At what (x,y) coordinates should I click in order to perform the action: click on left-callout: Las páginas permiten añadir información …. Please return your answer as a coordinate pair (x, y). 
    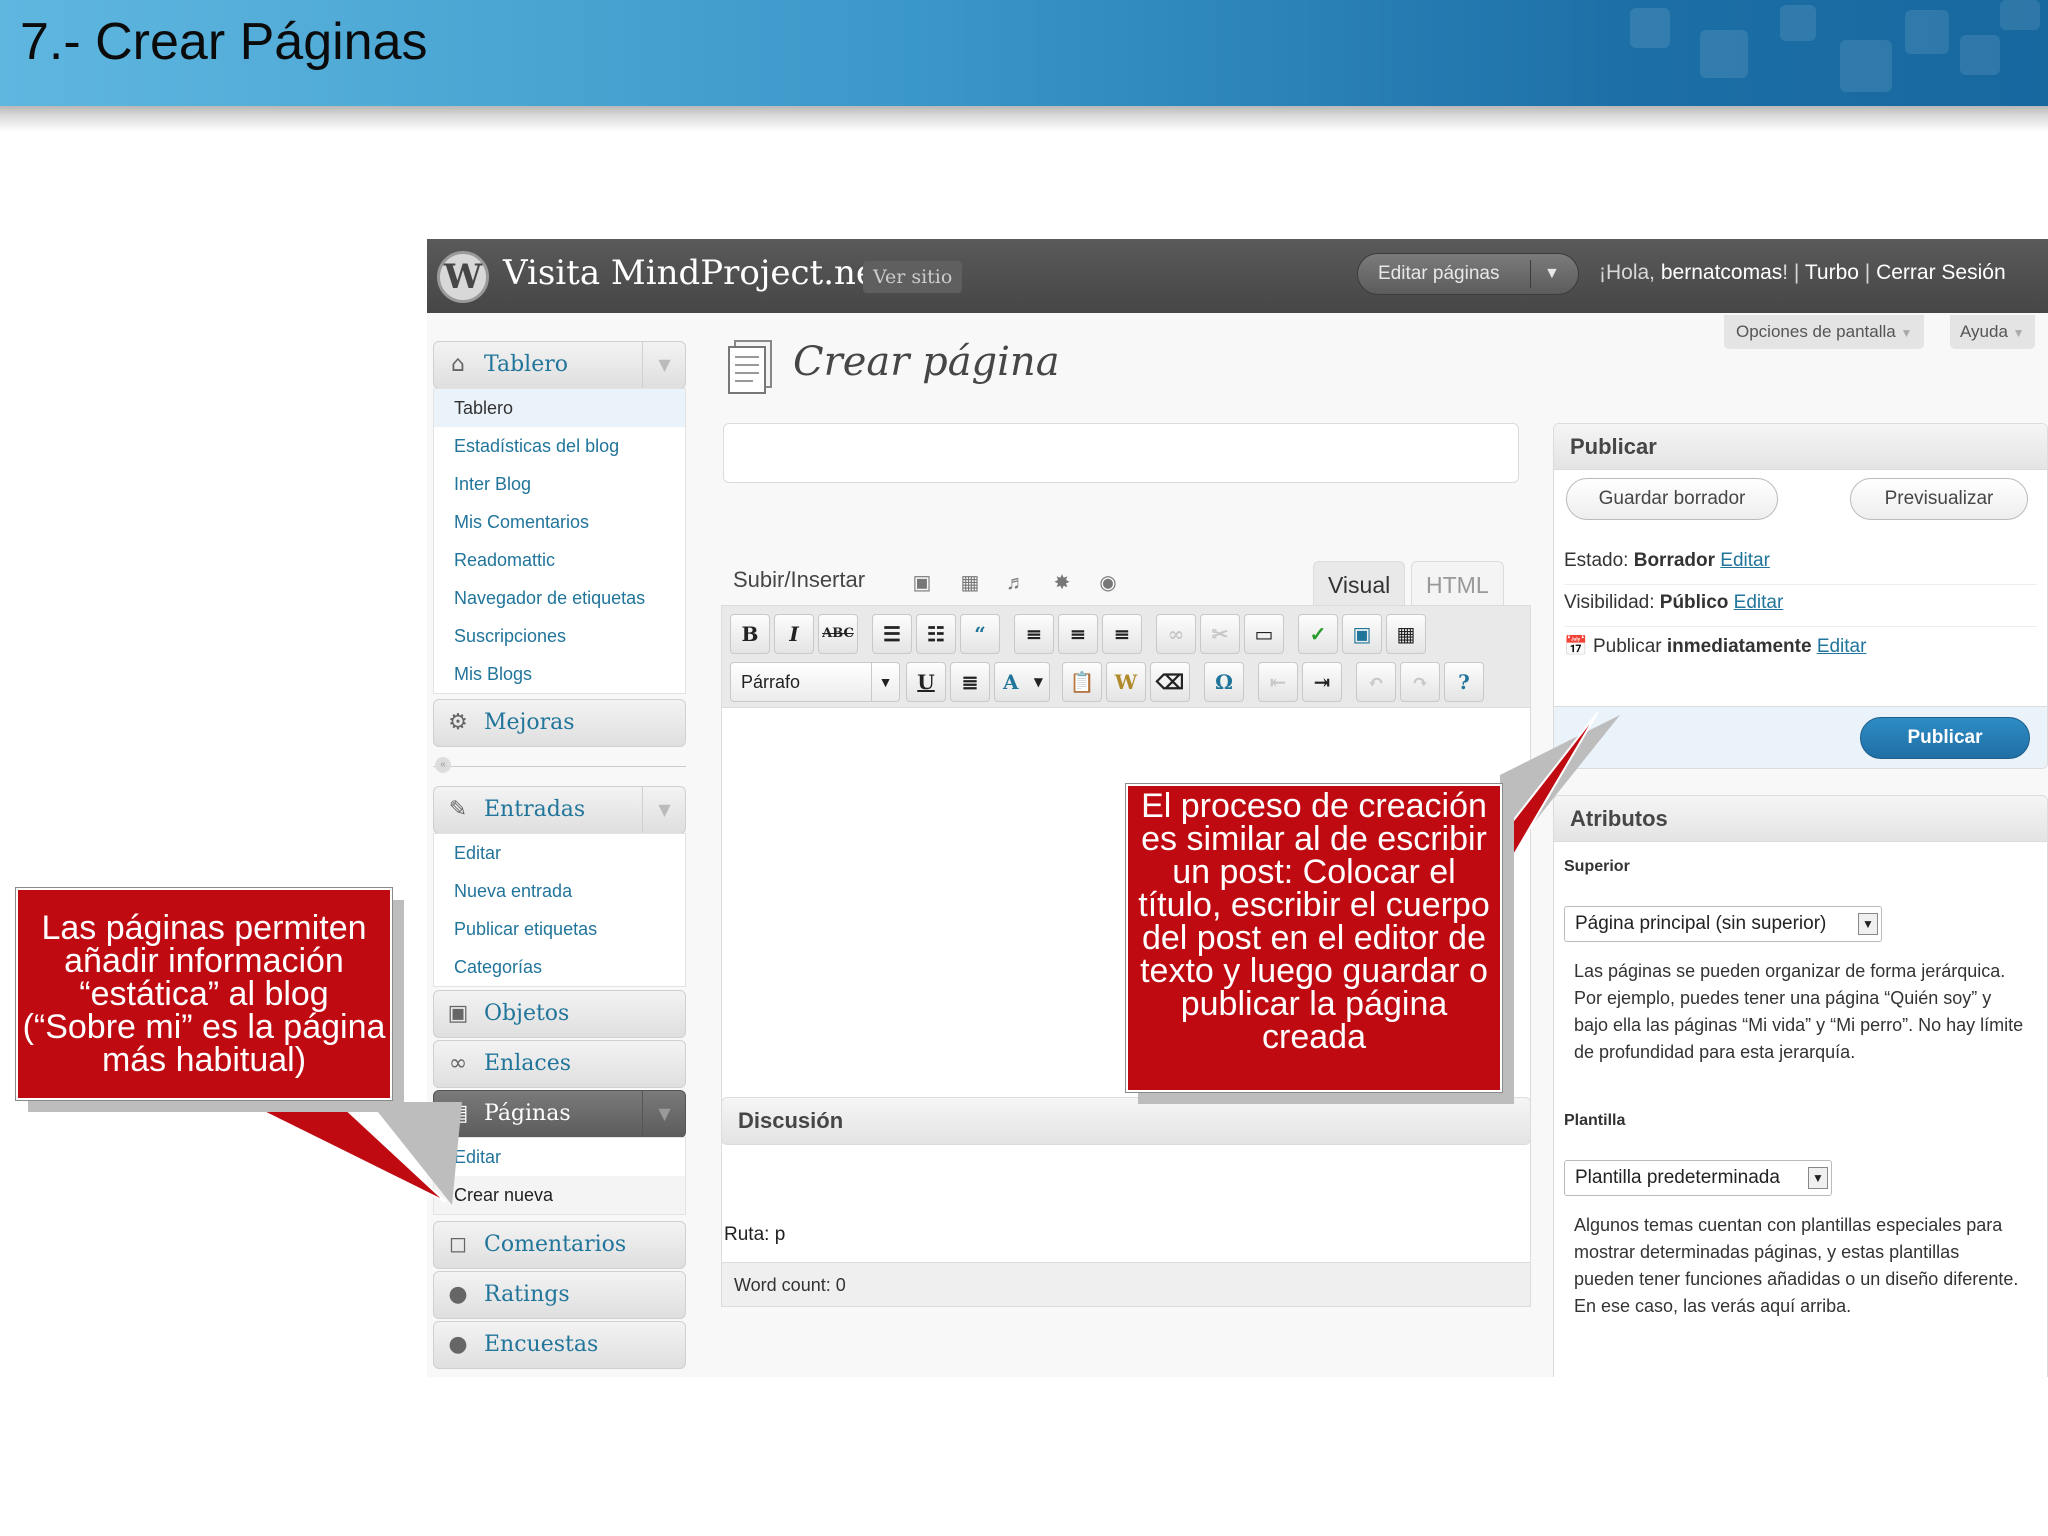
    Looking at the image, I should click on (204, 994).